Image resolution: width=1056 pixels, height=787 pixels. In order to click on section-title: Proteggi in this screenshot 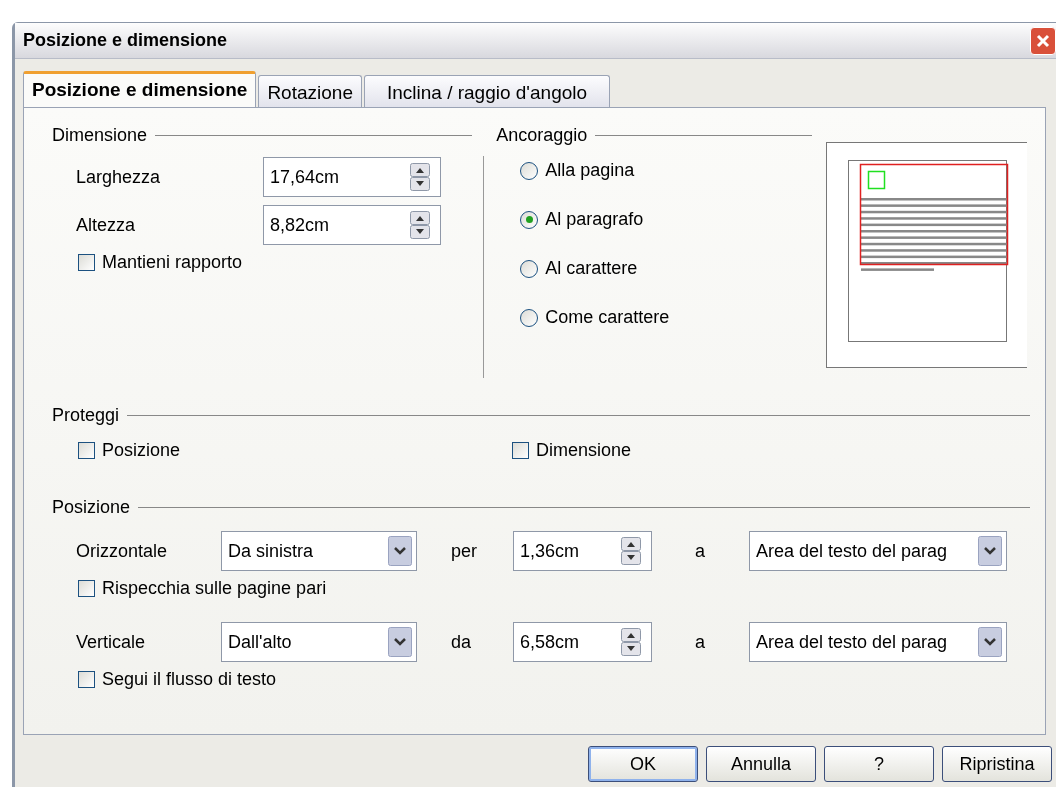, I will do `click(86, 415)`.